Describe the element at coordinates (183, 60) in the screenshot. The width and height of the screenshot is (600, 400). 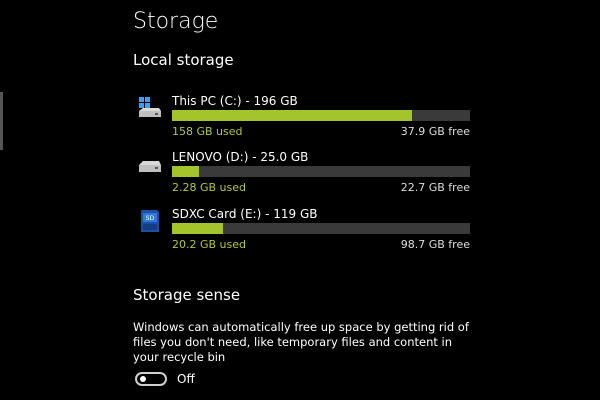
I see `local-storage-heading: Local storage` at that location.